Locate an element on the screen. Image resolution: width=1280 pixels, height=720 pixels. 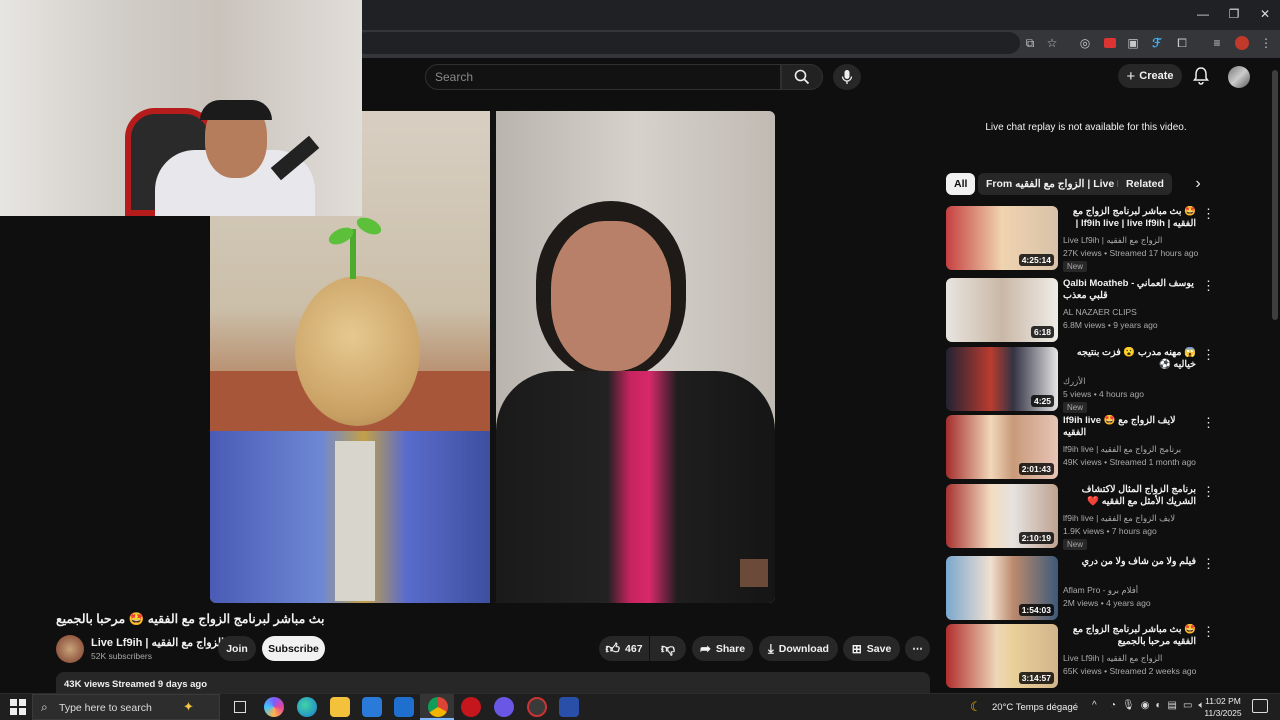
notifications-bell-icon is located at coordinates (1201, 76).